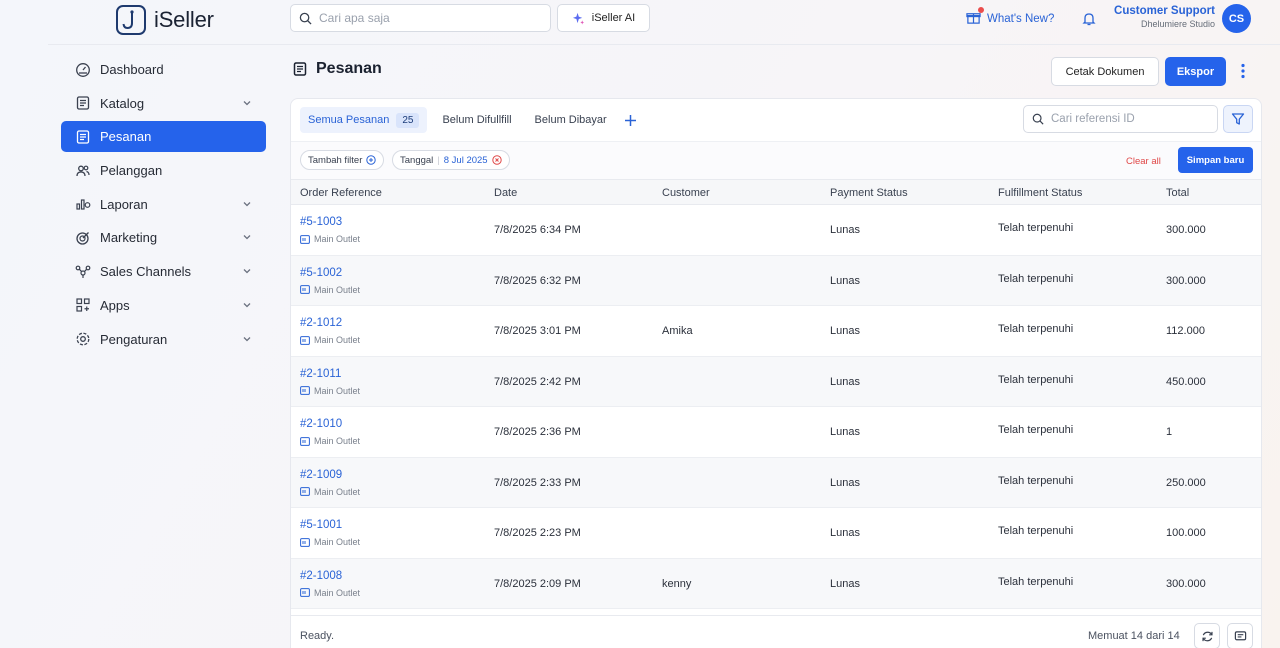  I want to click on sidebar-item-sales-channels: Sales Channels, so click(163, 271).